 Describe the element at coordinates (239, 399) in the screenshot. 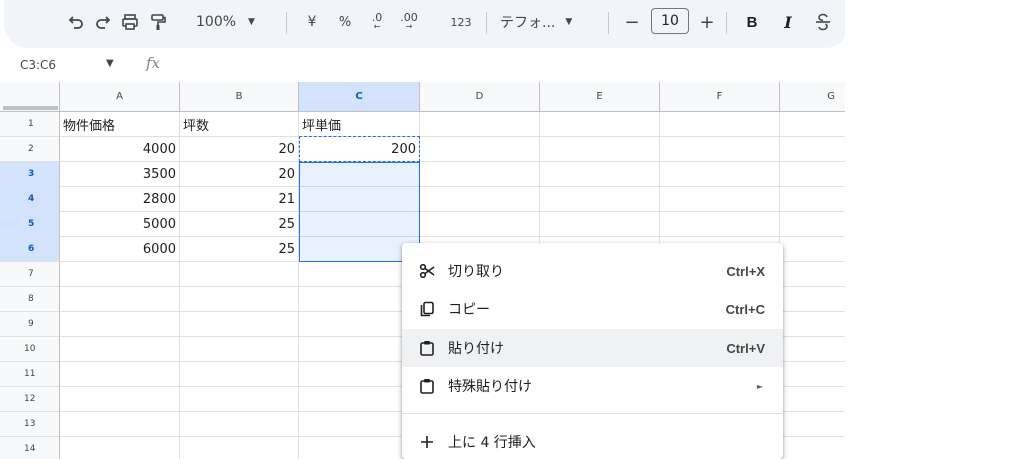

I see `cell-b12` at that location.